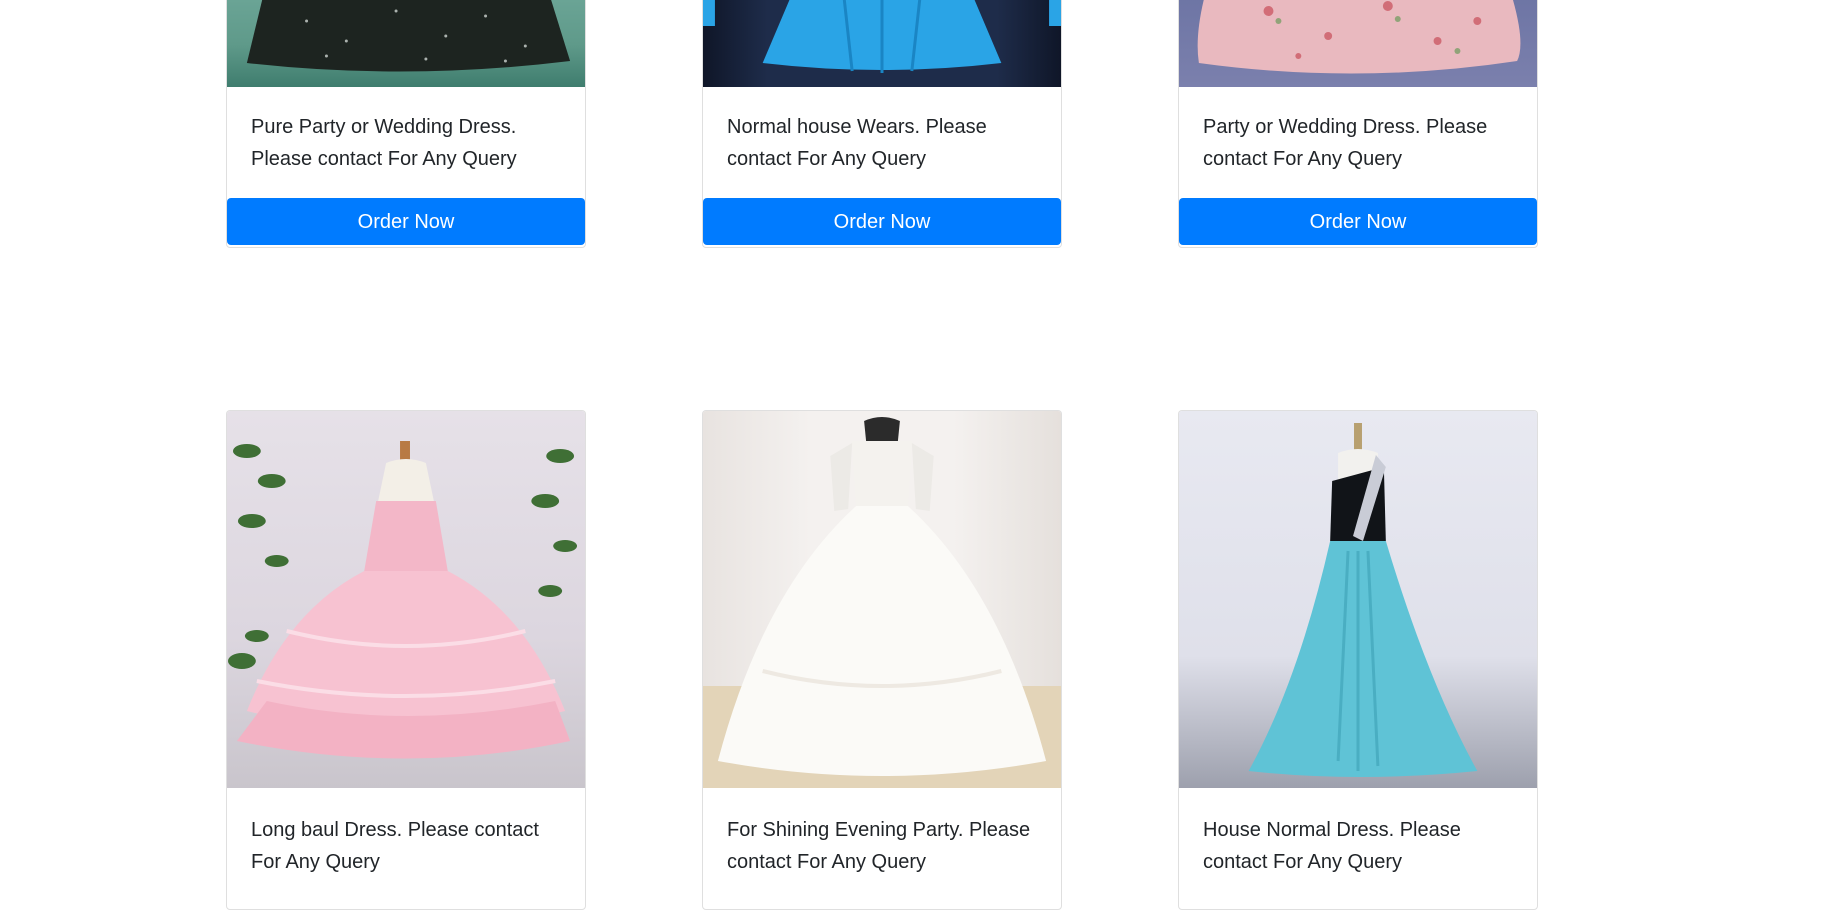  Describe the element at coordinates (406, 43) in the screenshot. I see `product-image-black-gown` at that location.